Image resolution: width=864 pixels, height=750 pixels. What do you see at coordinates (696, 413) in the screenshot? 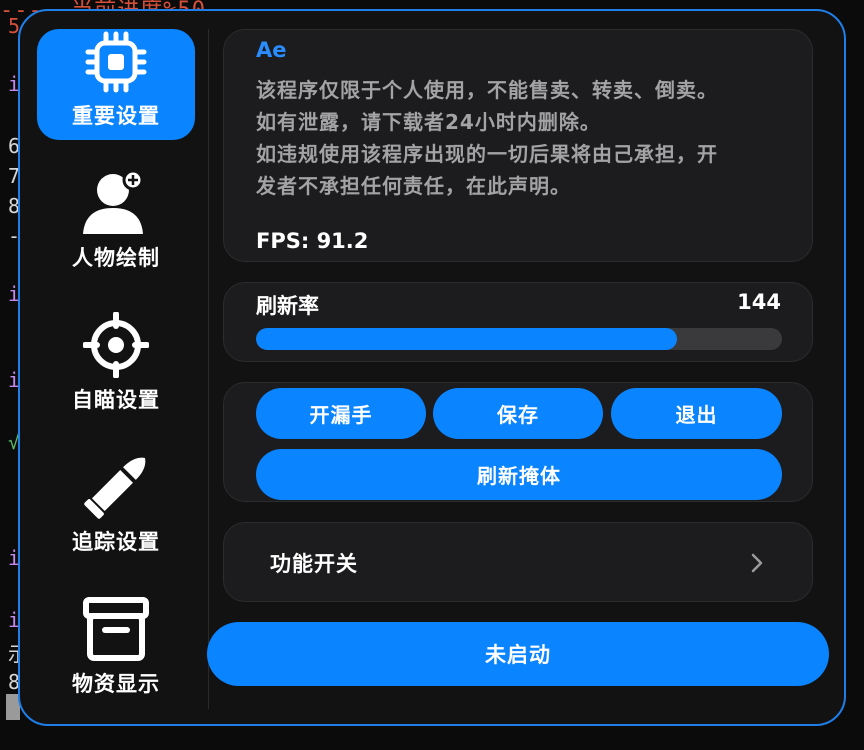
I see `exit-button: 退出` at bounding box center [696, 413].